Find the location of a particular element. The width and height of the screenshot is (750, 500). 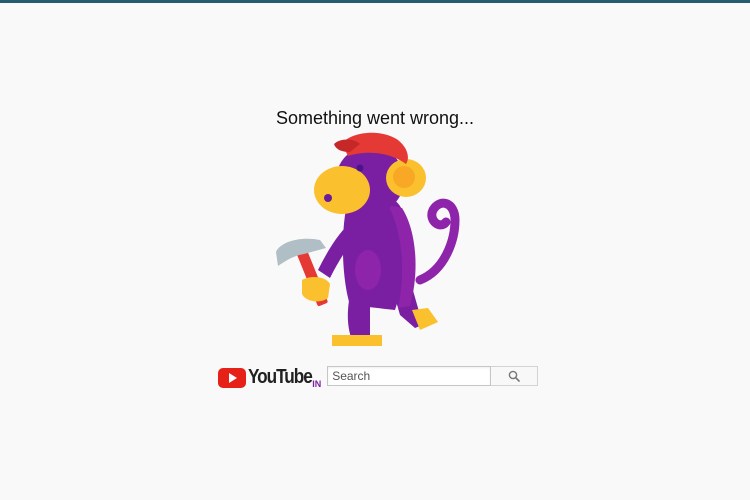

search-icon is located at coordinates (514, 376).